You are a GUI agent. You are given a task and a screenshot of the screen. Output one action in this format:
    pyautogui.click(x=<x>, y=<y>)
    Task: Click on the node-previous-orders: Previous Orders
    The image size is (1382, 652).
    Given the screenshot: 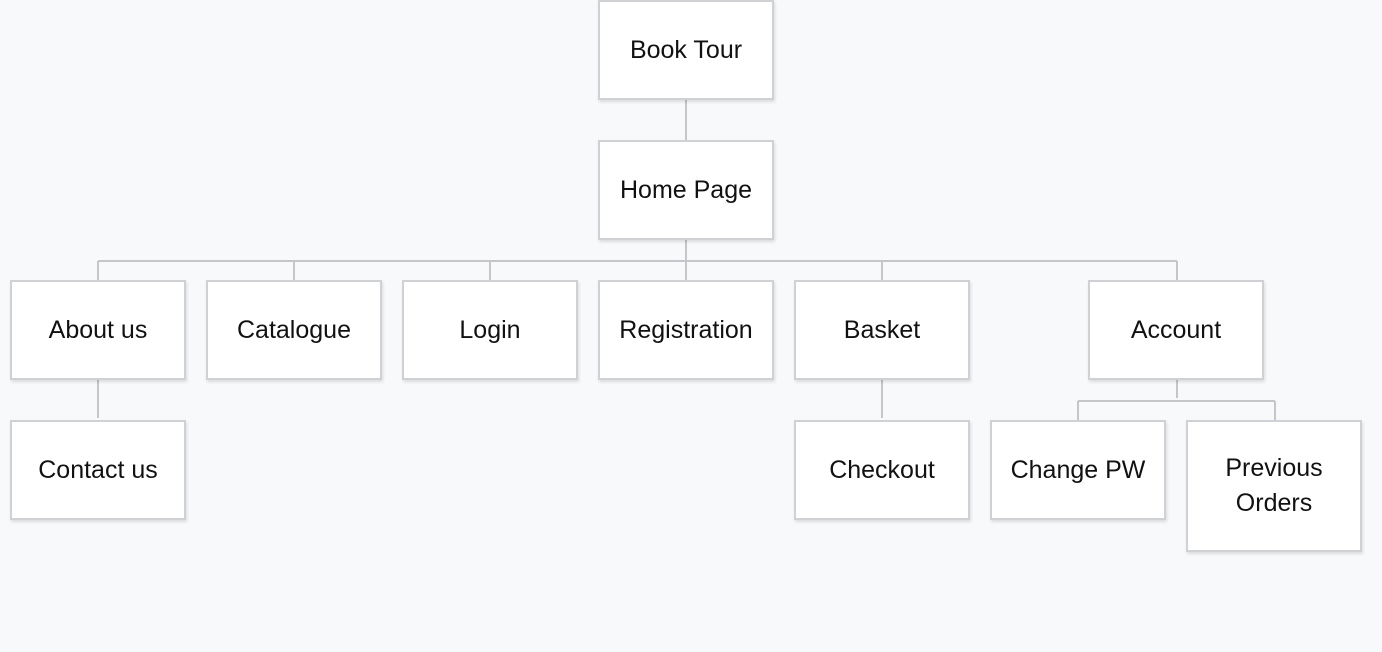 What is the action you would take?
    pyautogui.click(x=1274, y=486)
    